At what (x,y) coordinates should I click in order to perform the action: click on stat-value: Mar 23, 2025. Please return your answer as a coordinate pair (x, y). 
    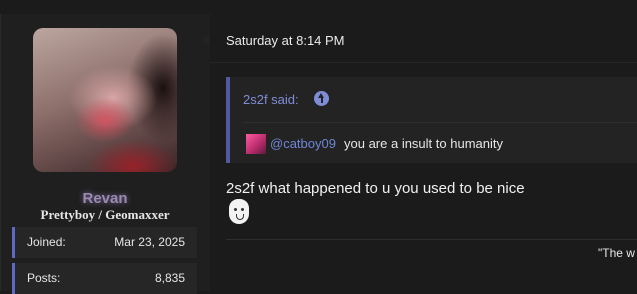
    Looking at the image, I should click on (149, 242).